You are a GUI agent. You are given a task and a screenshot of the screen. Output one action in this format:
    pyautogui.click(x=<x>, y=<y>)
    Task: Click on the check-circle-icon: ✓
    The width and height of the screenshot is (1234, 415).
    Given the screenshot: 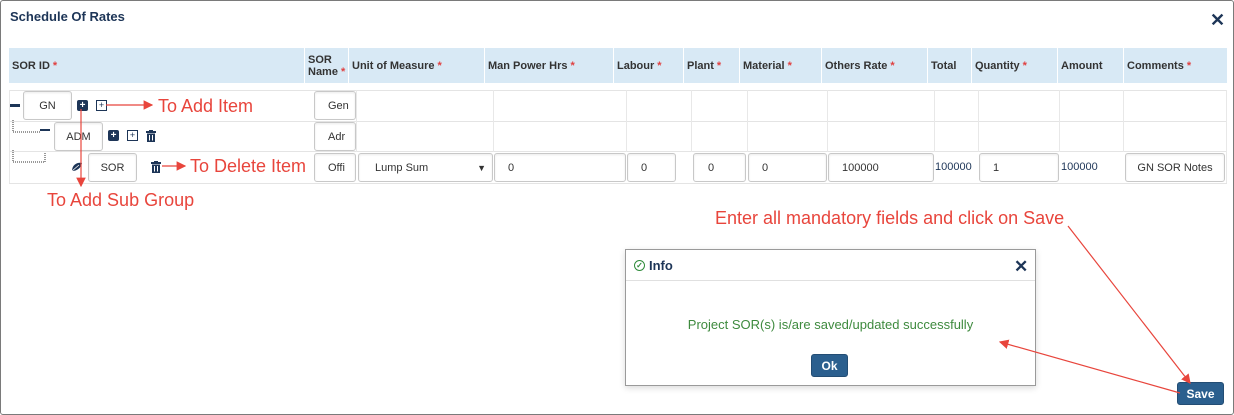 What is the action you would take?
    pyautogui.click(x=639, y=265)
    